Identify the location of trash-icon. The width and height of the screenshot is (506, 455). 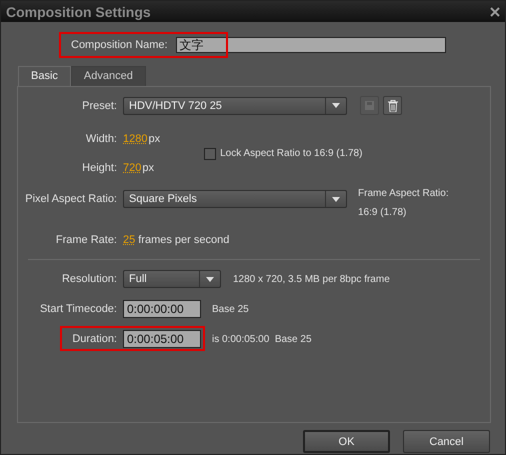
(393, 106).